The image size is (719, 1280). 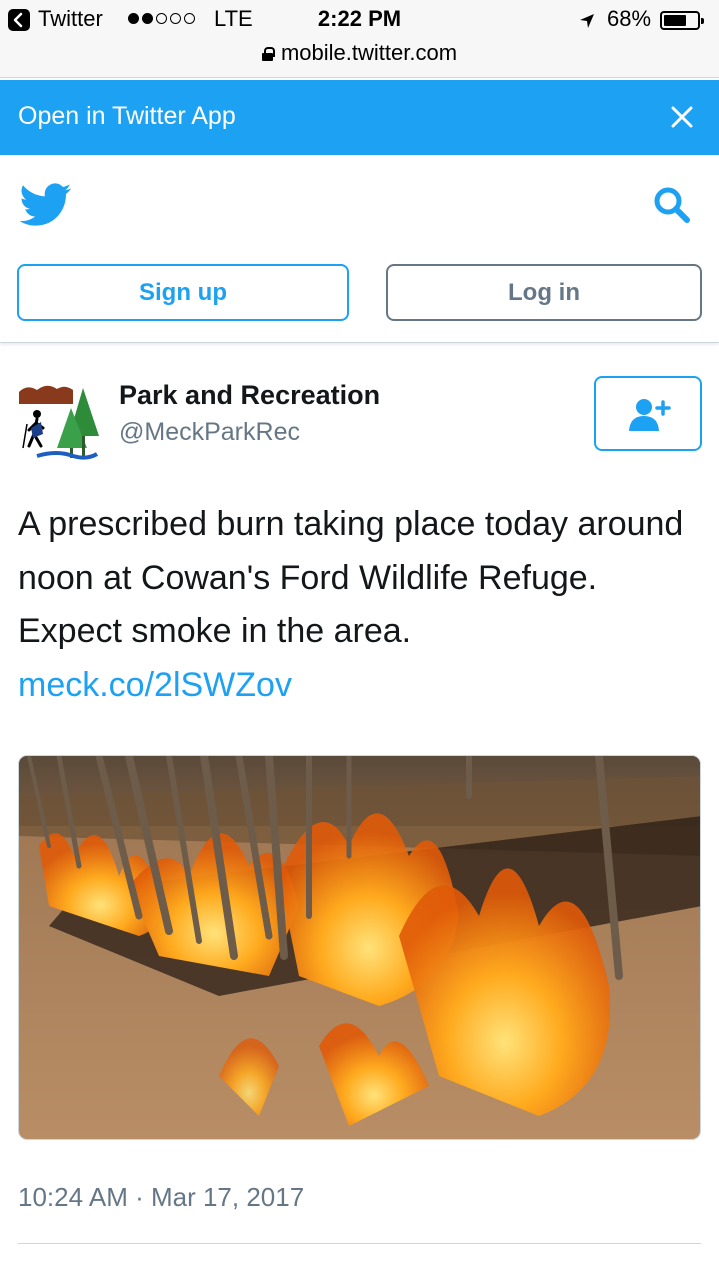 What do you see at coordinates (359, 1243) in the screenshot?
I see `divider` at bounding box center [359, 1243].